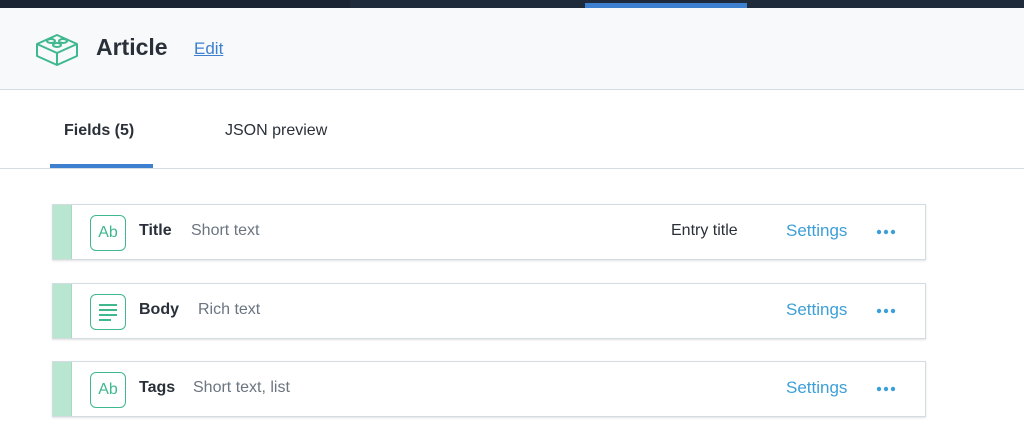 The height and width of the screenshot is (435, 1024). Describe the element at coordinates (241, 387) in the screenshot. I see `field-type: Short text, list` at that location.